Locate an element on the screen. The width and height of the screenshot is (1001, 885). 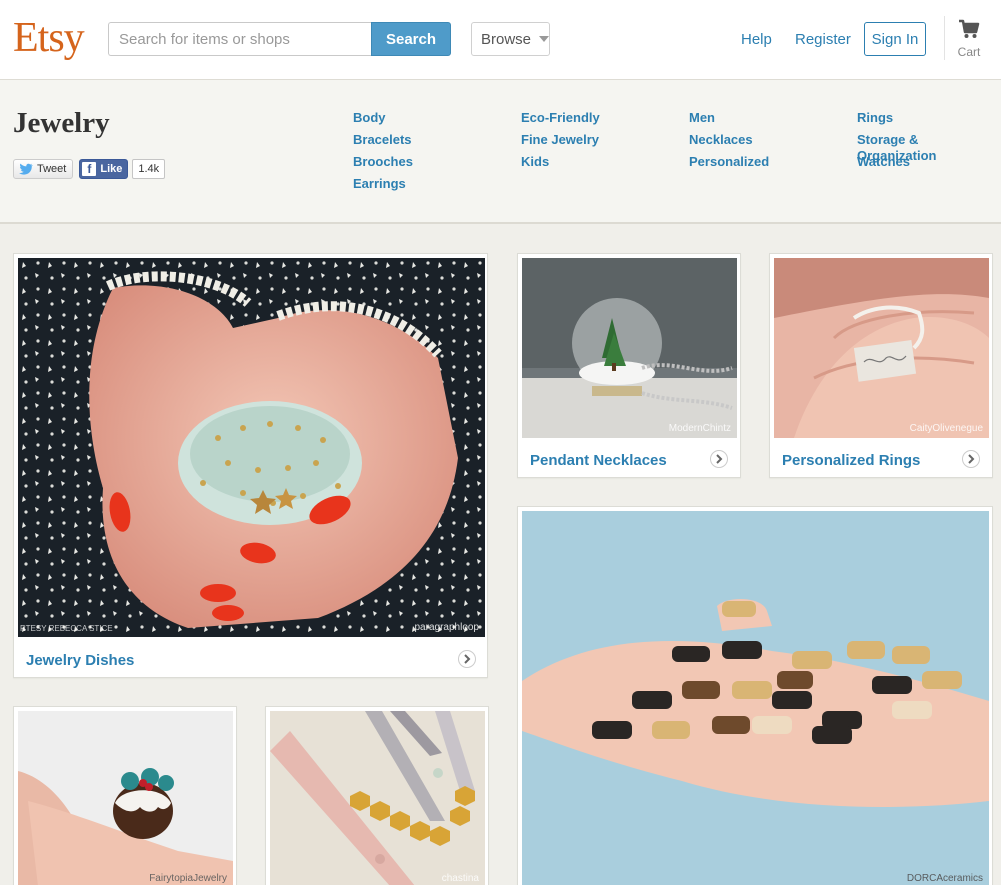
tweet-button: Tweet is located at coordinates (43, 169).